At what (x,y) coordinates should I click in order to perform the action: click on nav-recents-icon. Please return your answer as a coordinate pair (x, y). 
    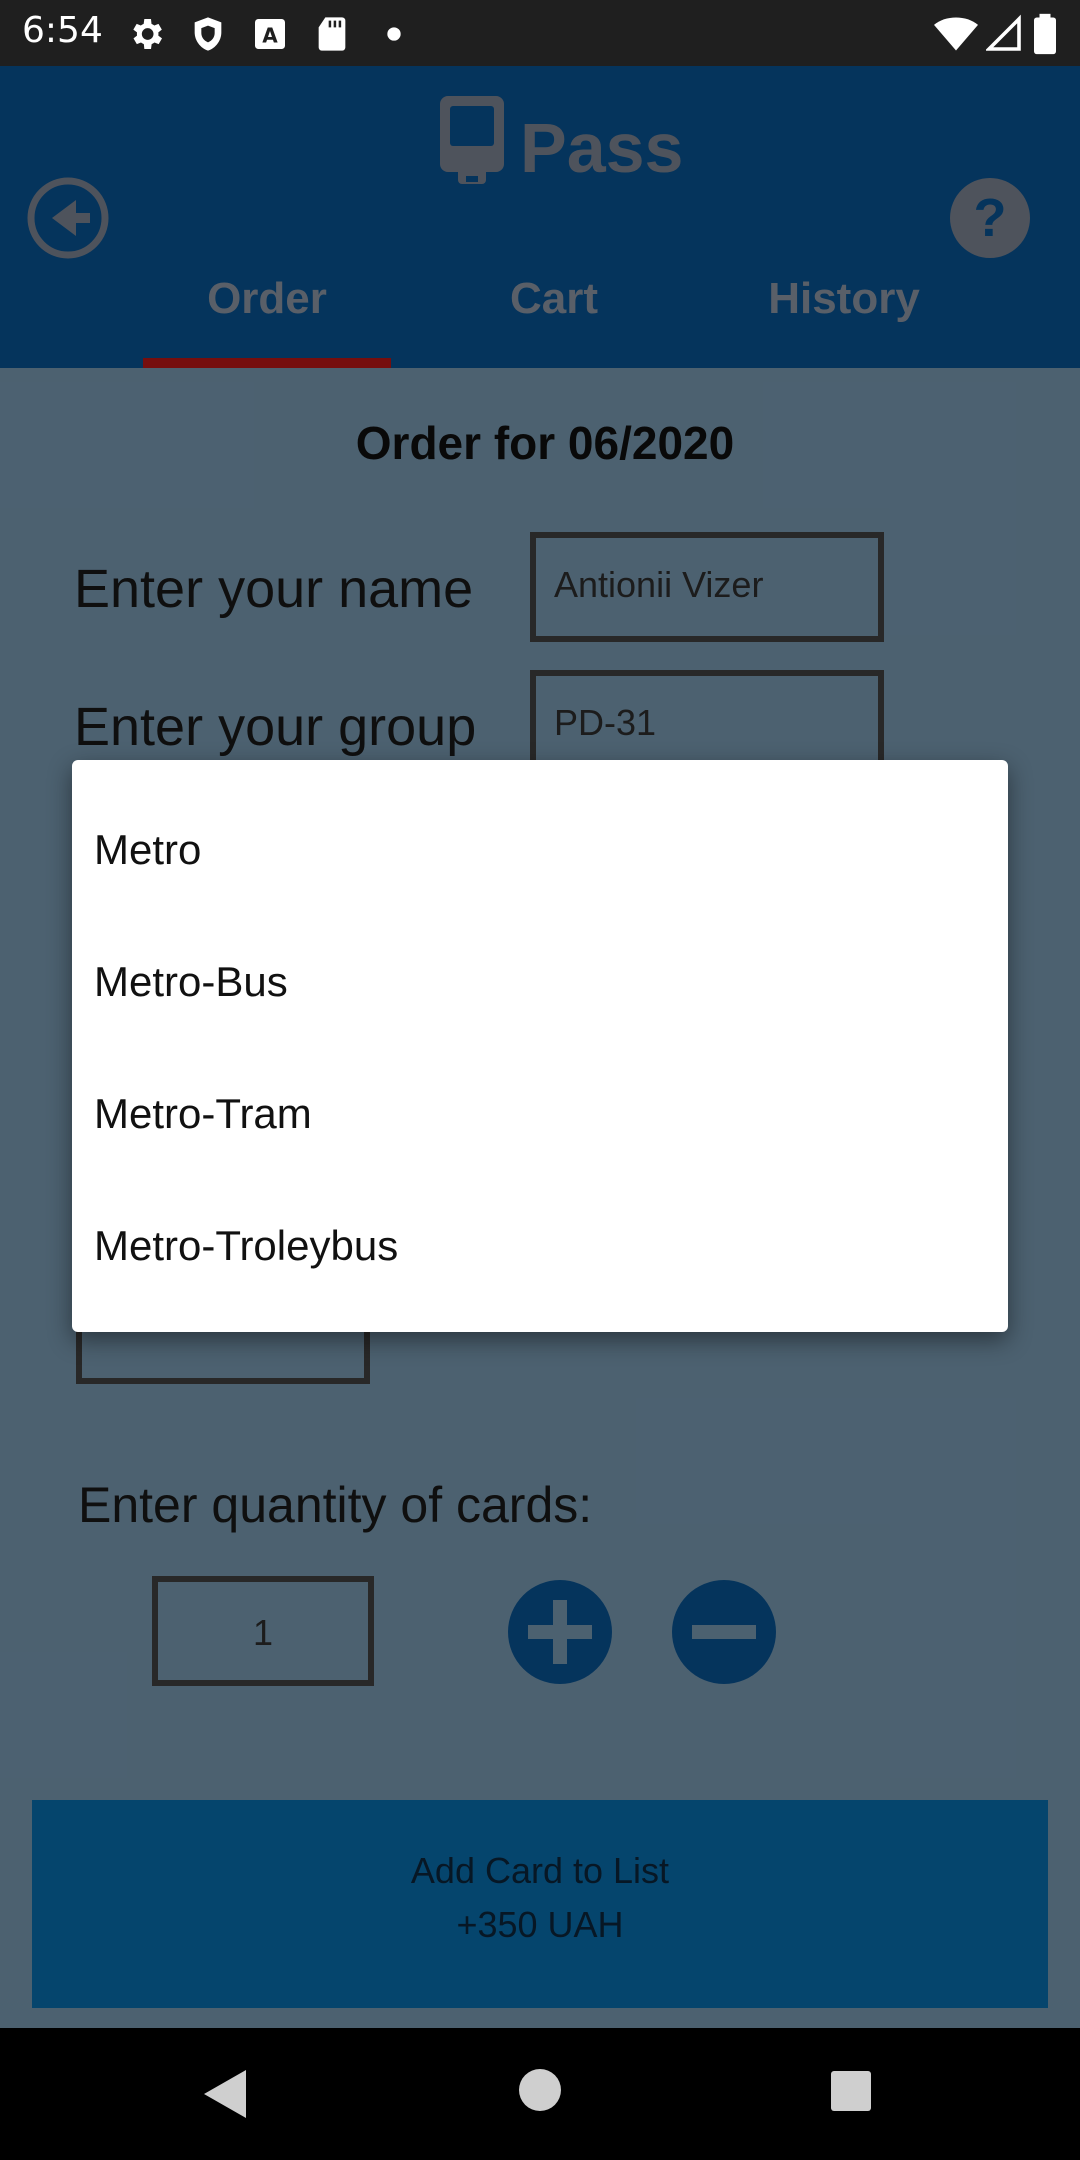
    Looking at the image, I should click on (851, 2091).